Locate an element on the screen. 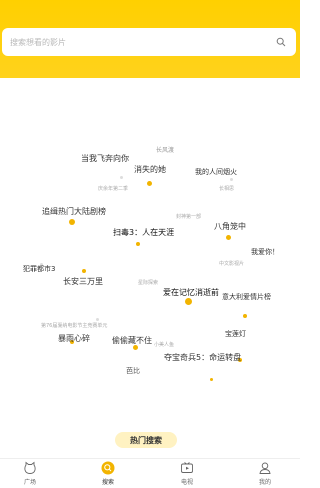 The image size is (320, 488). tab-label: 我的 is located at coordinates (264, 482).